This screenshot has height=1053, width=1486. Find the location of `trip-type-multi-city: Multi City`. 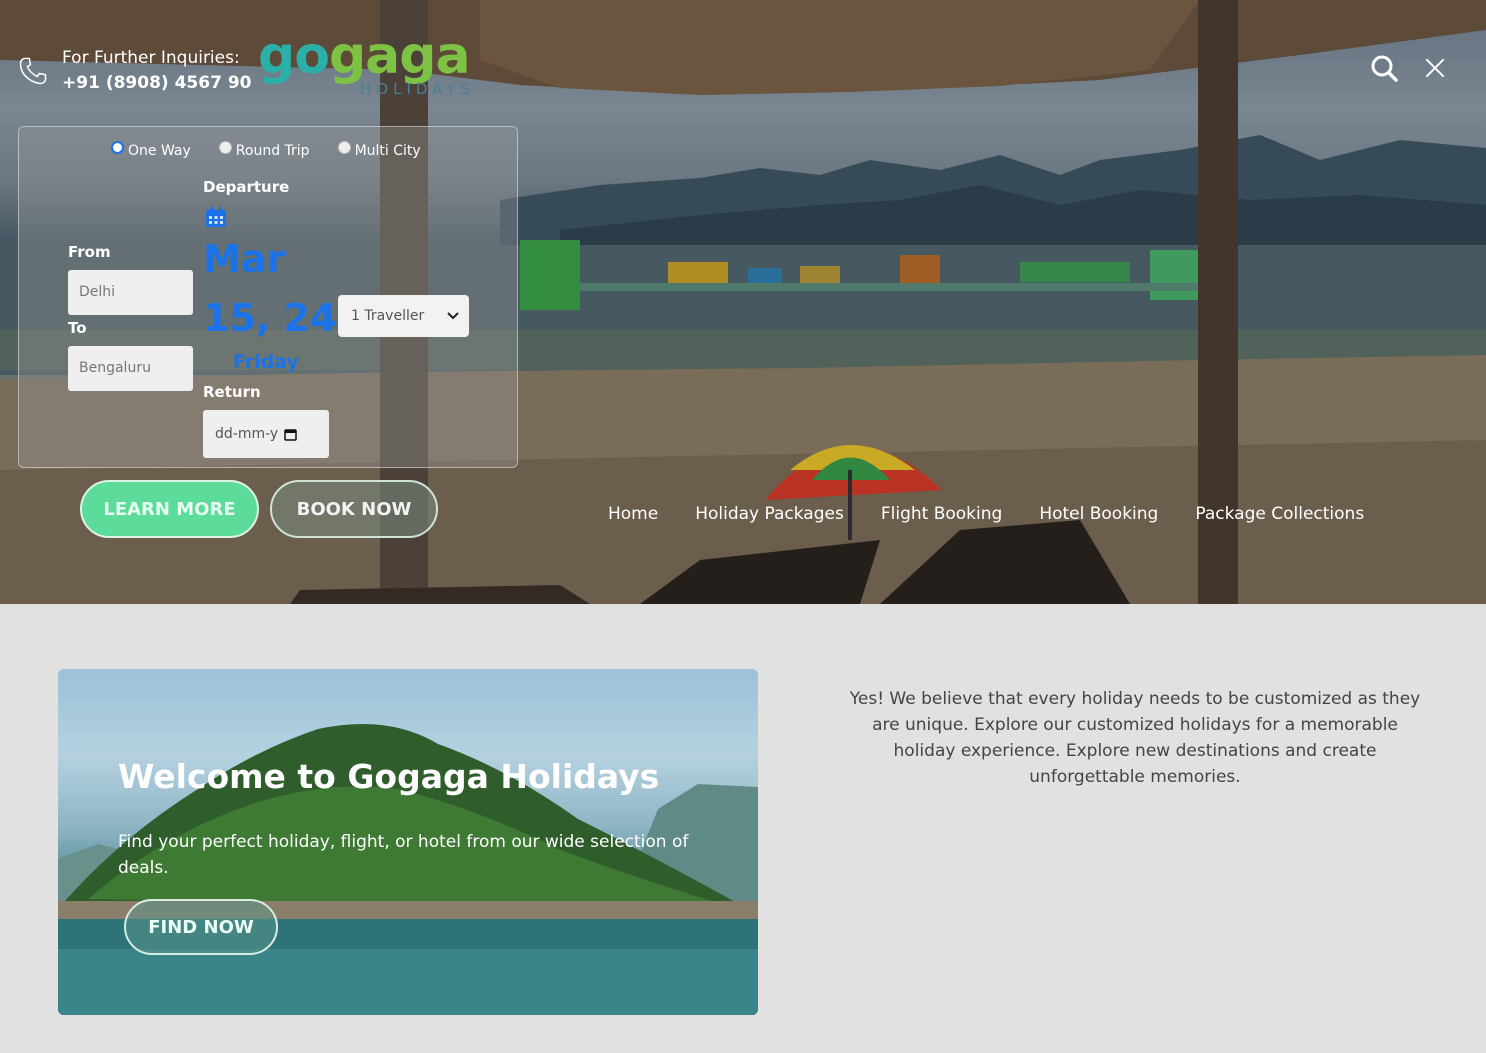

trip-type-multi-city: Multi City is located at coordinates (379, 149).